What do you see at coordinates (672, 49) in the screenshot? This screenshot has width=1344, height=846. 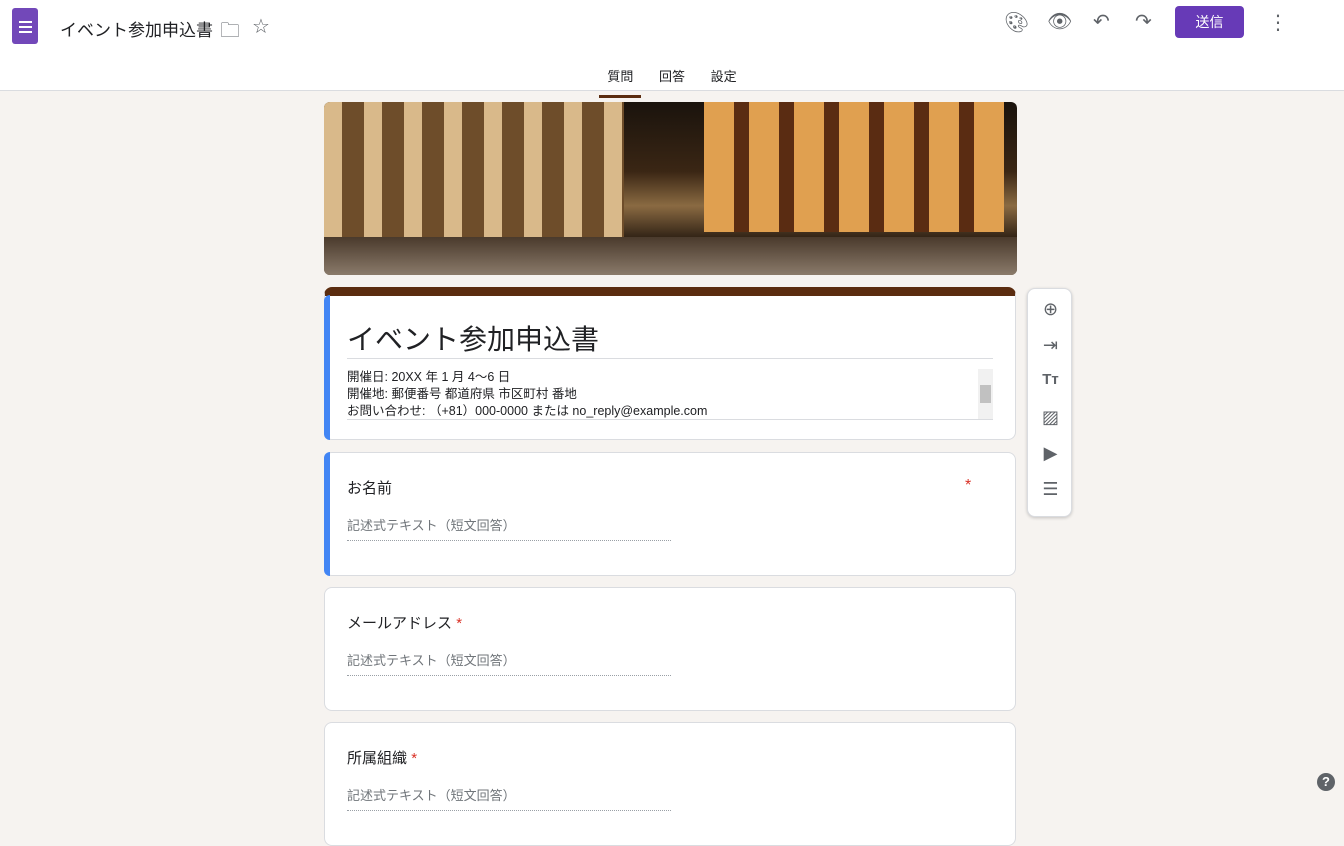 I see `top-bar: イベント参加申込書 🗀 ☆ 🎨︎ 👁︎ ↶ ↷ 送信 ⋮ 質問 回答 設定` at bounding box center [672, 49].